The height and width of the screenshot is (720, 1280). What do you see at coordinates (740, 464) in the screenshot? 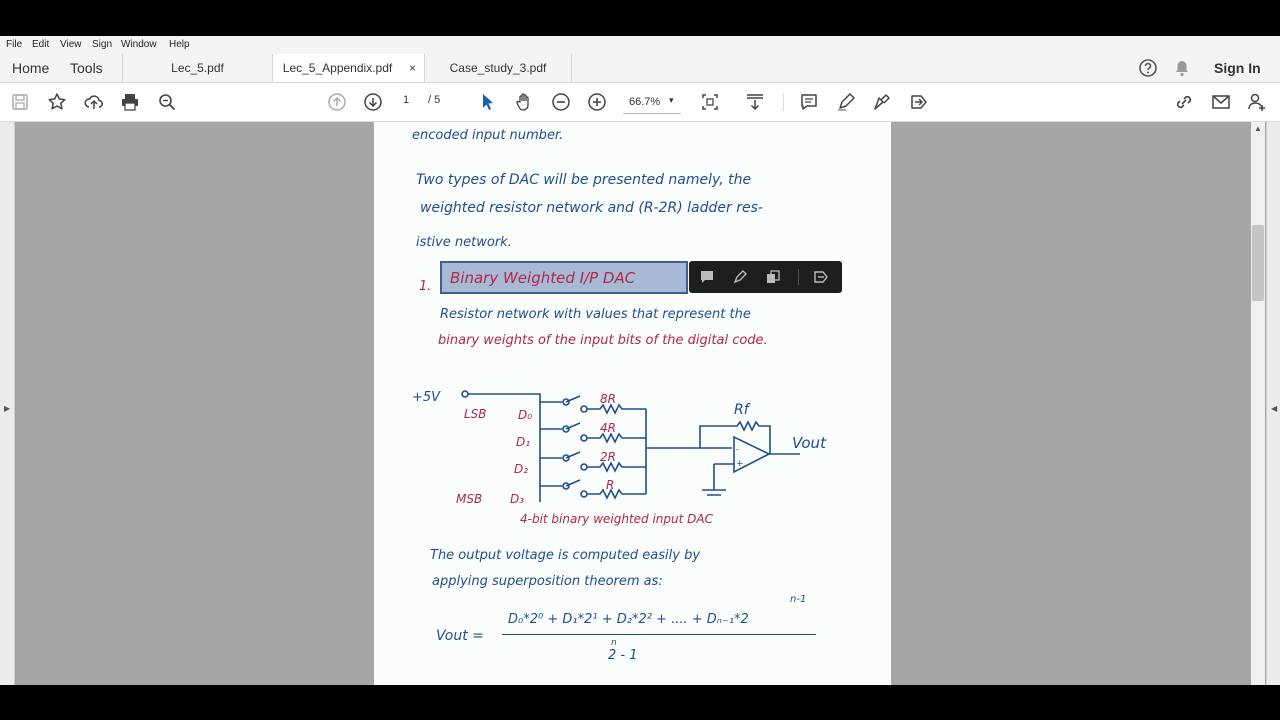
I see `opamp-plus: +` at bounding box center [740, 464].